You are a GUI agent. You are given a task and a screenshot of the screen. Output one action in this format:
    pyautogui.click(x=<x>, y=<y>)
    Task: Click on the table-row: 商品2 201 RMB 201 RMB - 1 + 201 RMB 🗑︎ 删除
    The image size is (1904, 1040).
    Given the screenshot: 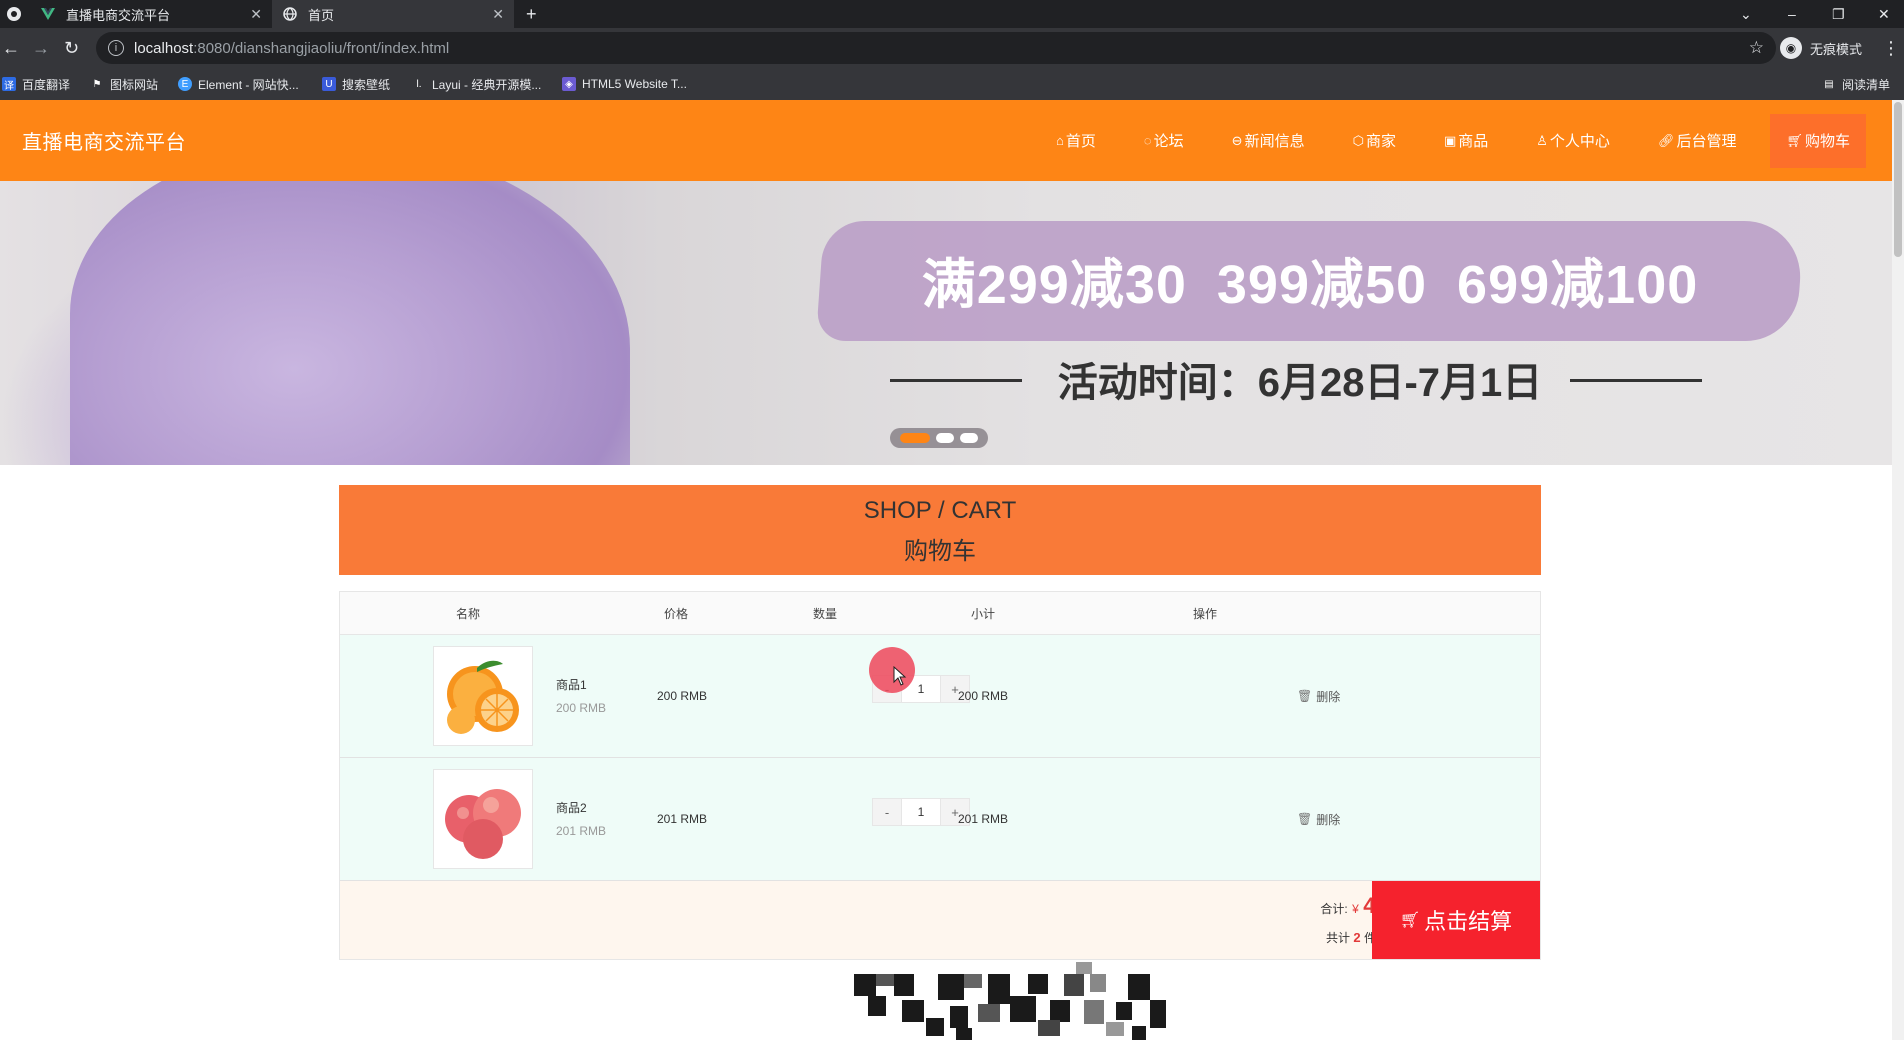 What is the action you would take?
    pyautogui.click(x=940, y=819)
    